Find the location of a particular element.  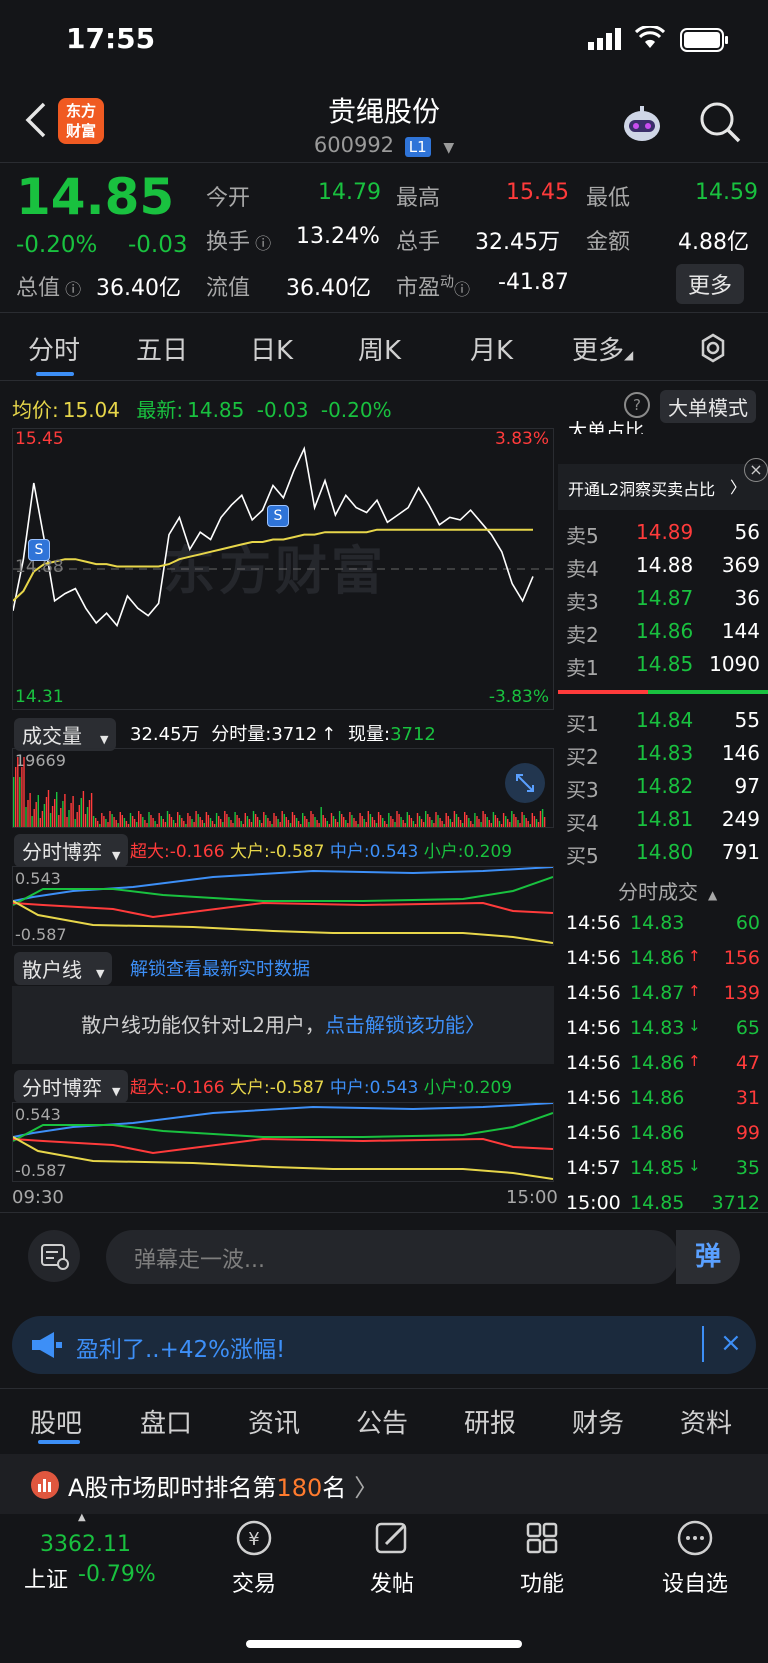

expand-chart-button is located at coordinates (525, 783).